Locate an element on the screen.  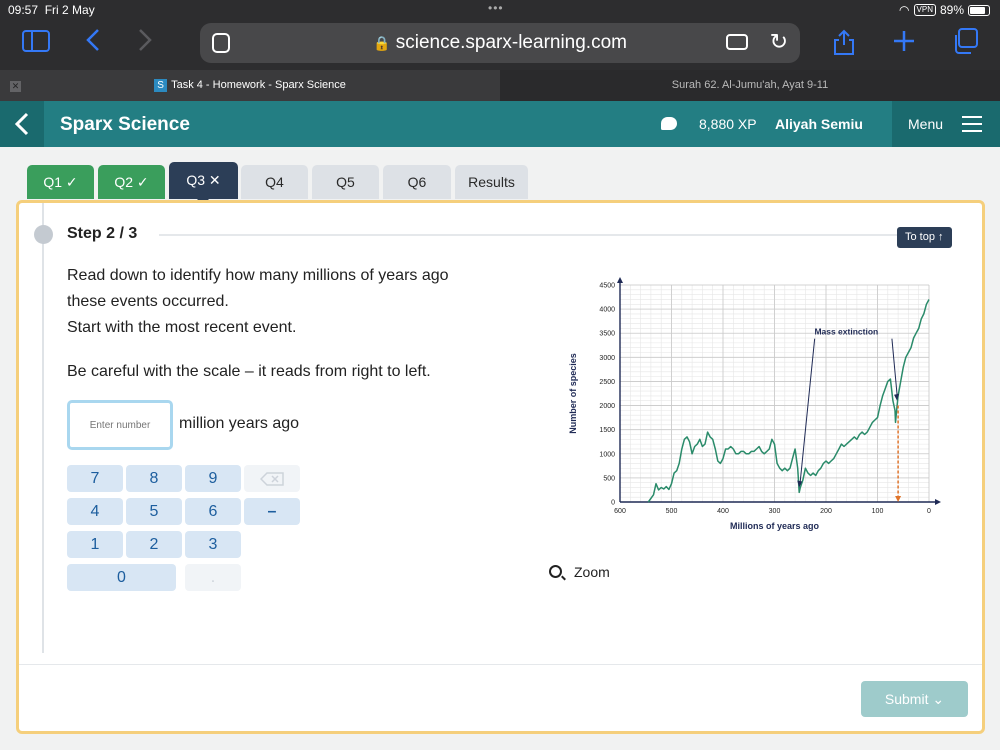
url-text: 🔒 science.sparx-learning.com is located at coordinates (500, 43).